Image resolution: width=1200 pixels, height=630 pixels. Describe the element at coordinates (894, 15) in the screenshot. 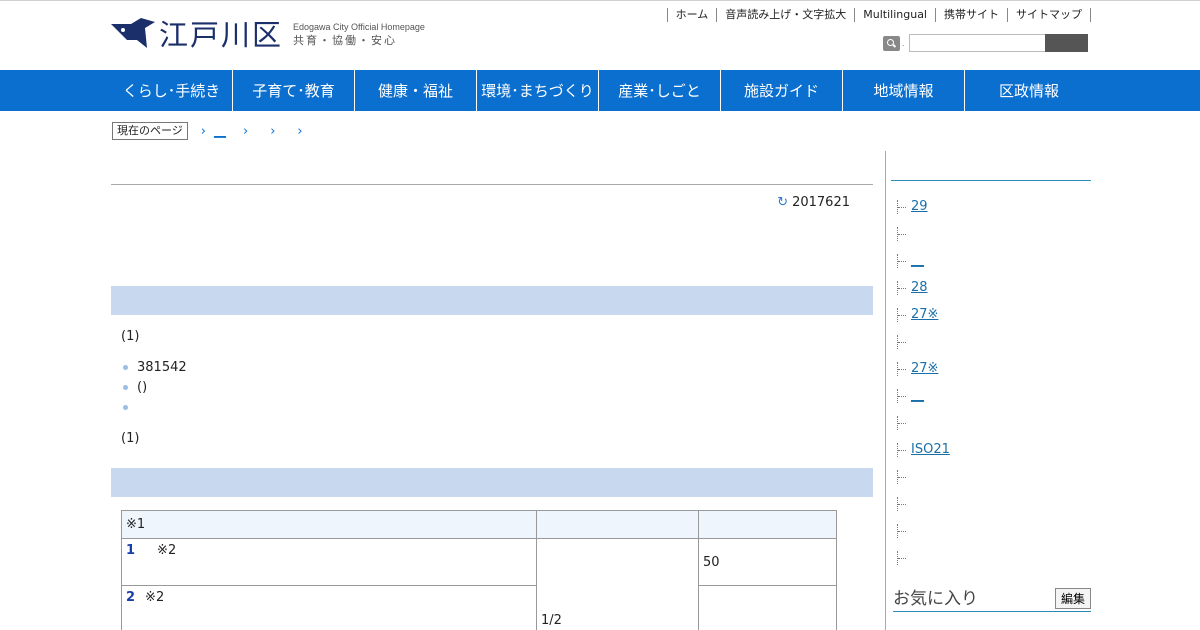

I see `util-link-multilingual: Multilingual` at that location.